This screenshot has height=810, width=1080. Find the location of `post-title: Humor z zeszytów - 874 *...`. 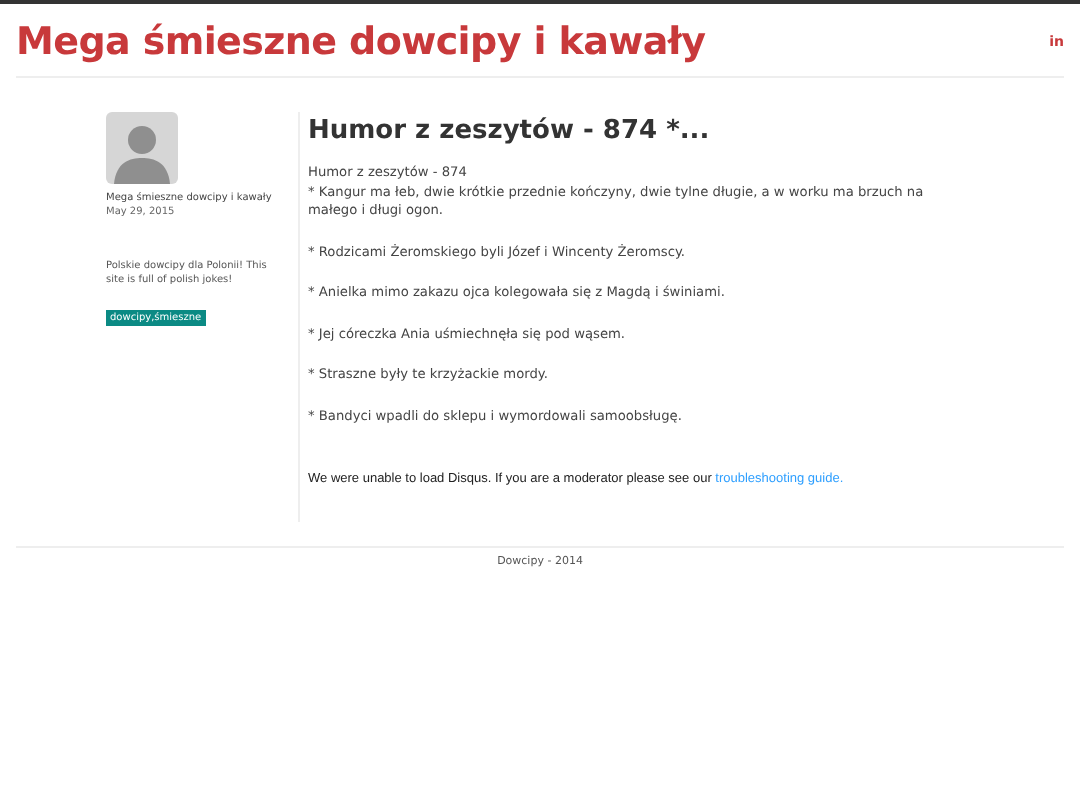

post-title: Humor z zeszytów - 874 *... is located at coordinates (510, 131).